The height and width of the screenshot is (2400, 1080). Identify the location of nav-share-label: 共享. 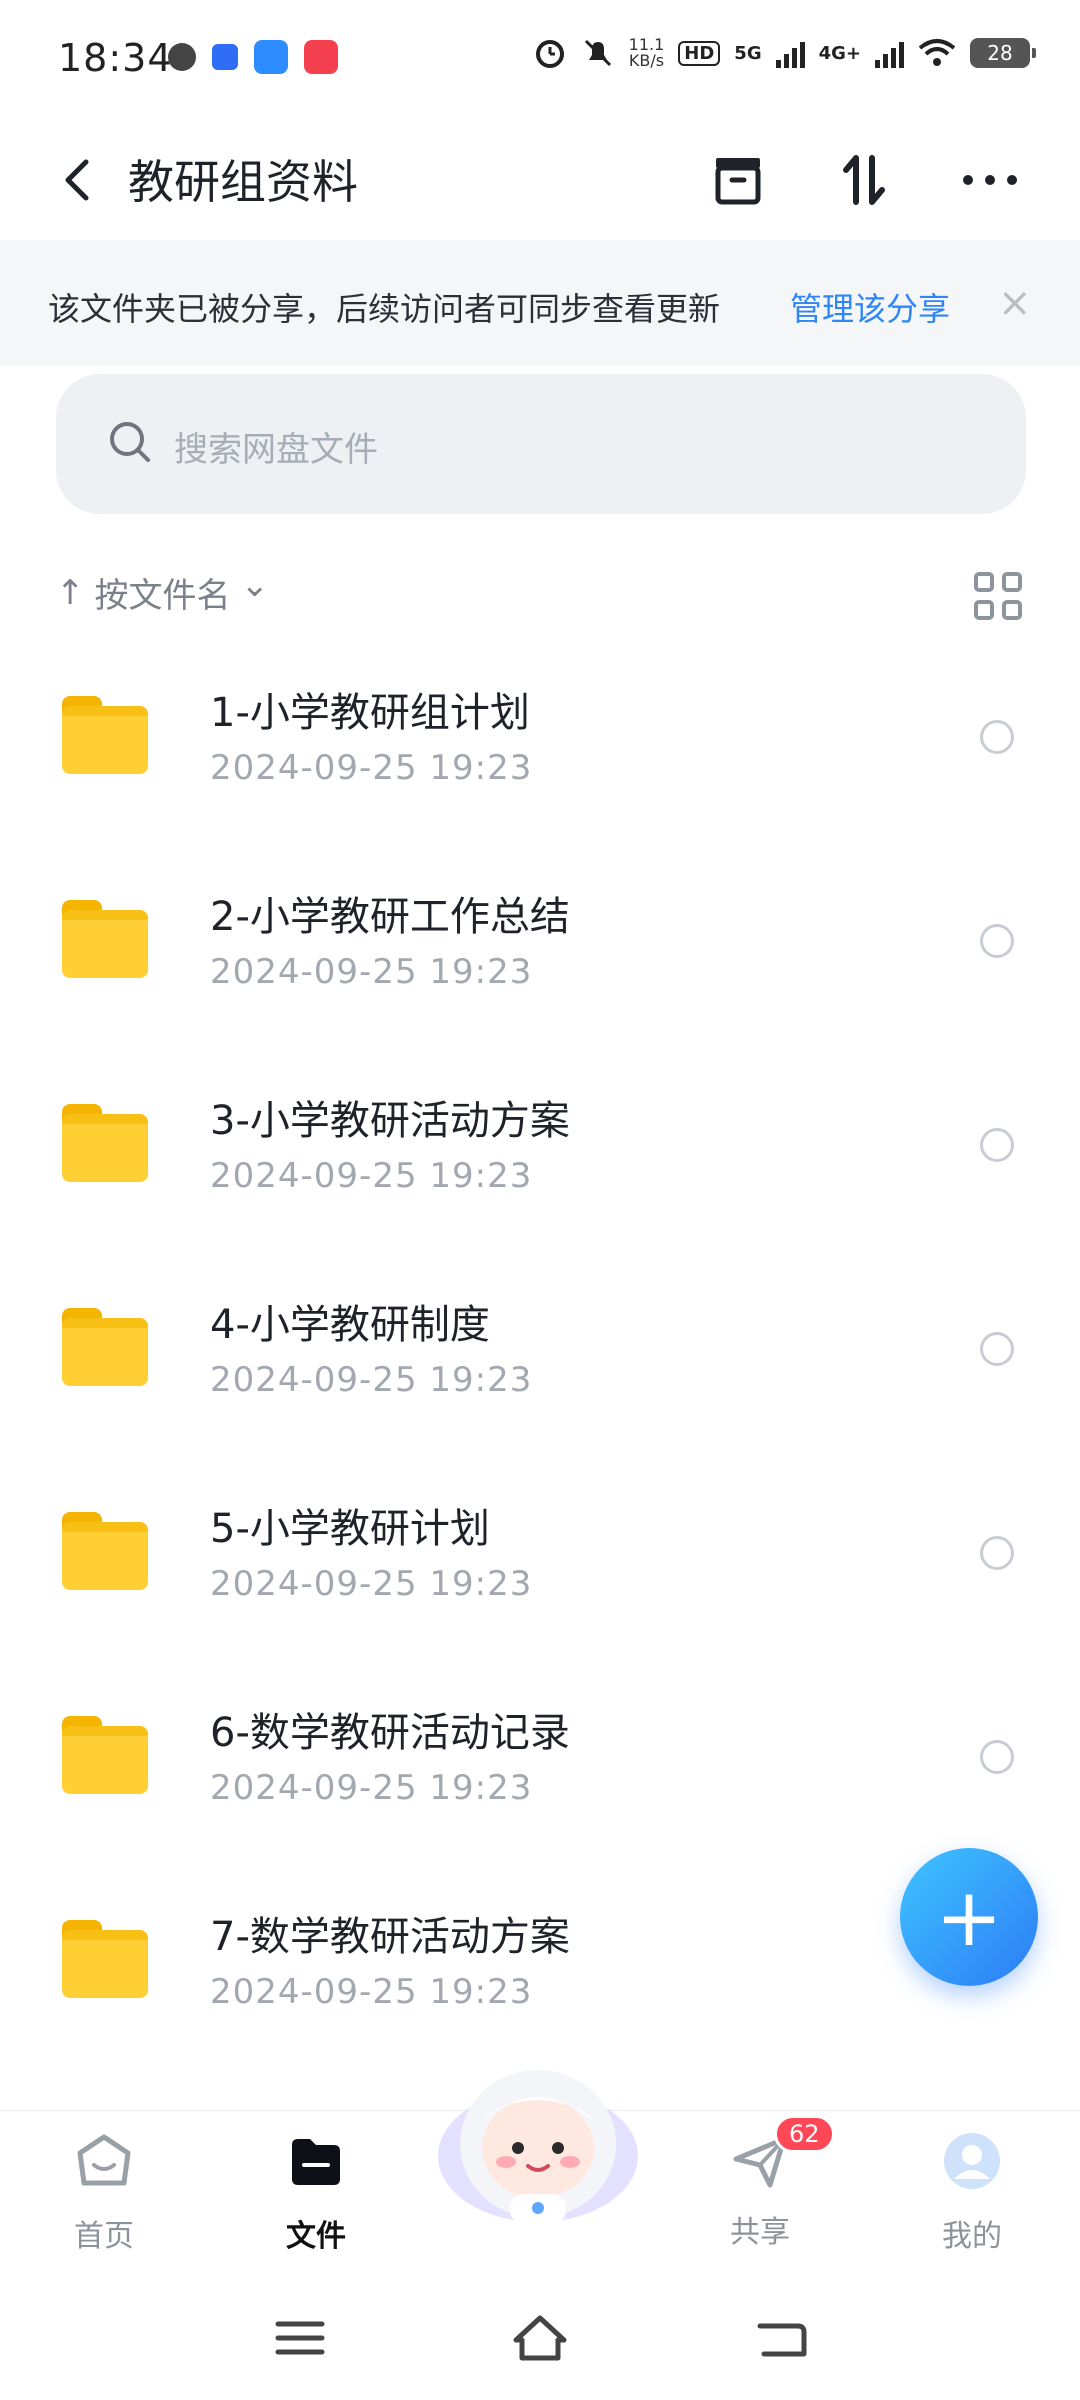
(760, 2232).